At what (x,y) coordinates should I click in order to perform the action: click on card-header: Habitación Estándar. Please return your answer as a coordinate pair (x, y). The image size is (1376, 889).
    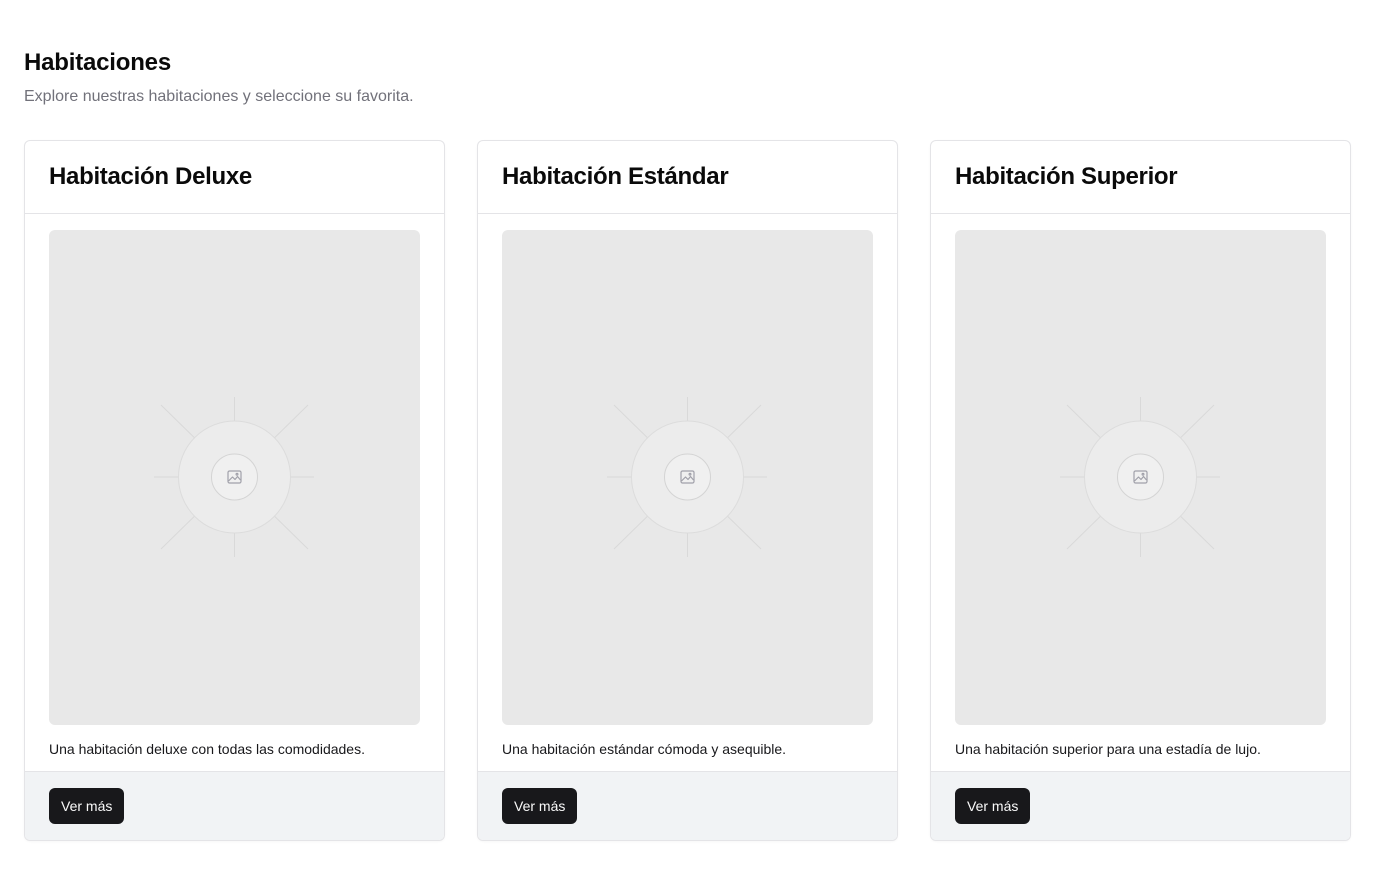
    Looking at the image, I should click on (687, 177).